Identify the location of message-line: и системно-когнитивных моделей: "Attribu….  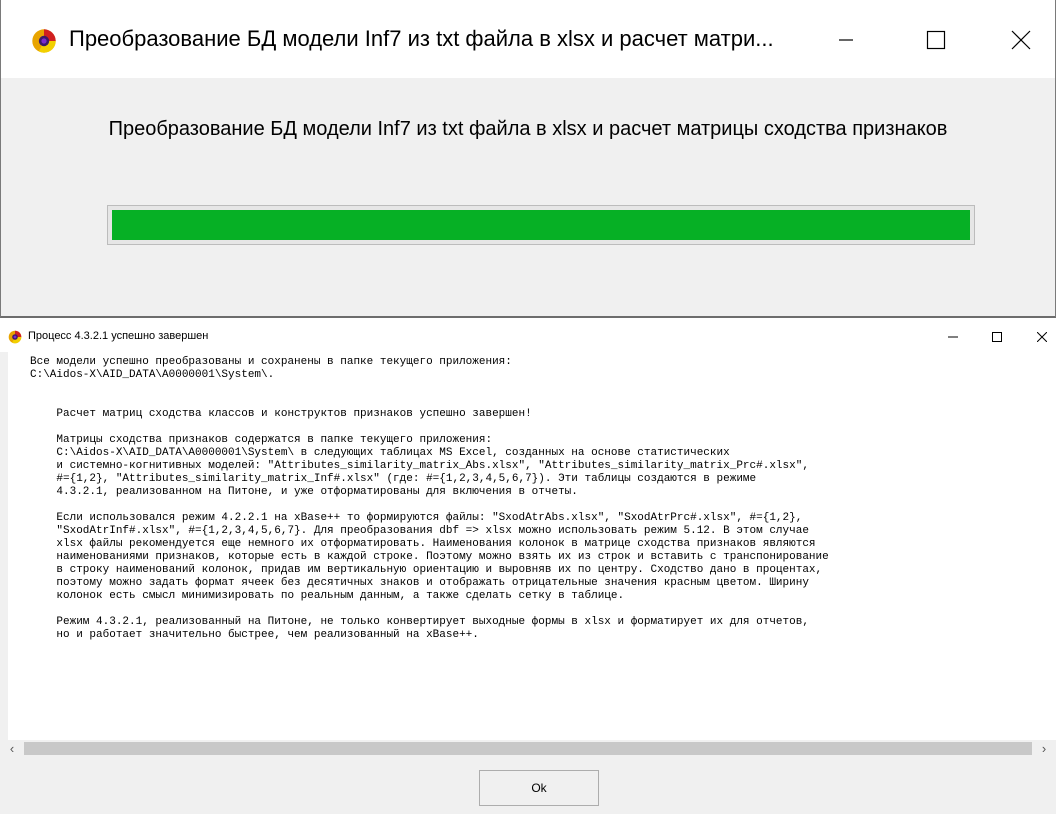
(419, 466).